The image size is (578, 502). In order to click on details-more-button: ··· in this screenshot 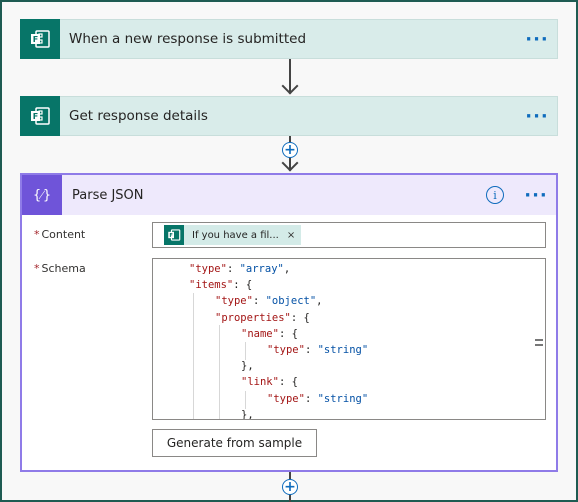, I will do `click(537, 116)`.